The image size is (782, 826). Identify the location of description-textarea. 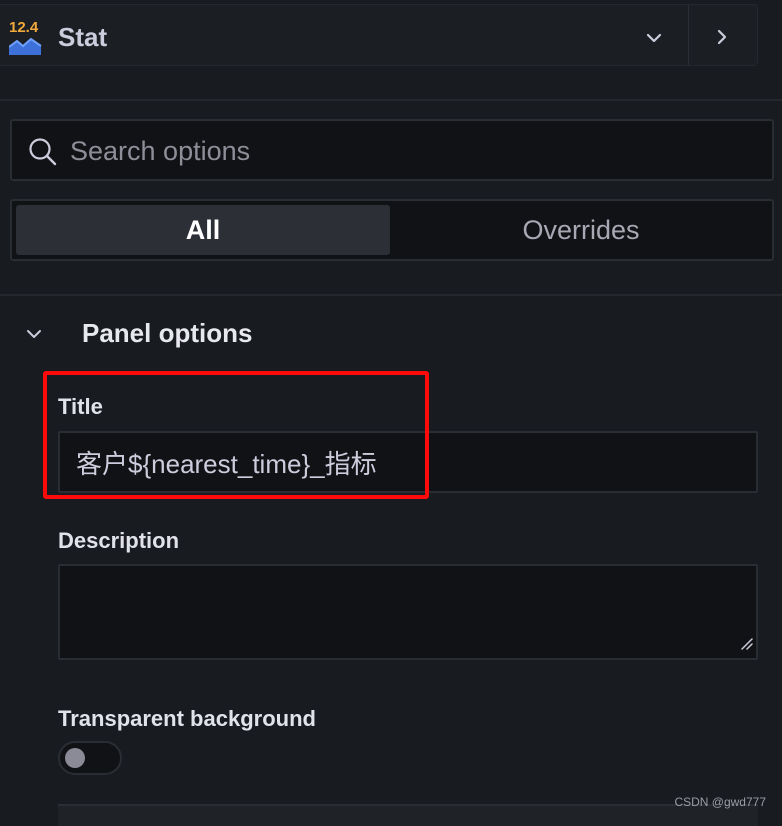
(408, 612).